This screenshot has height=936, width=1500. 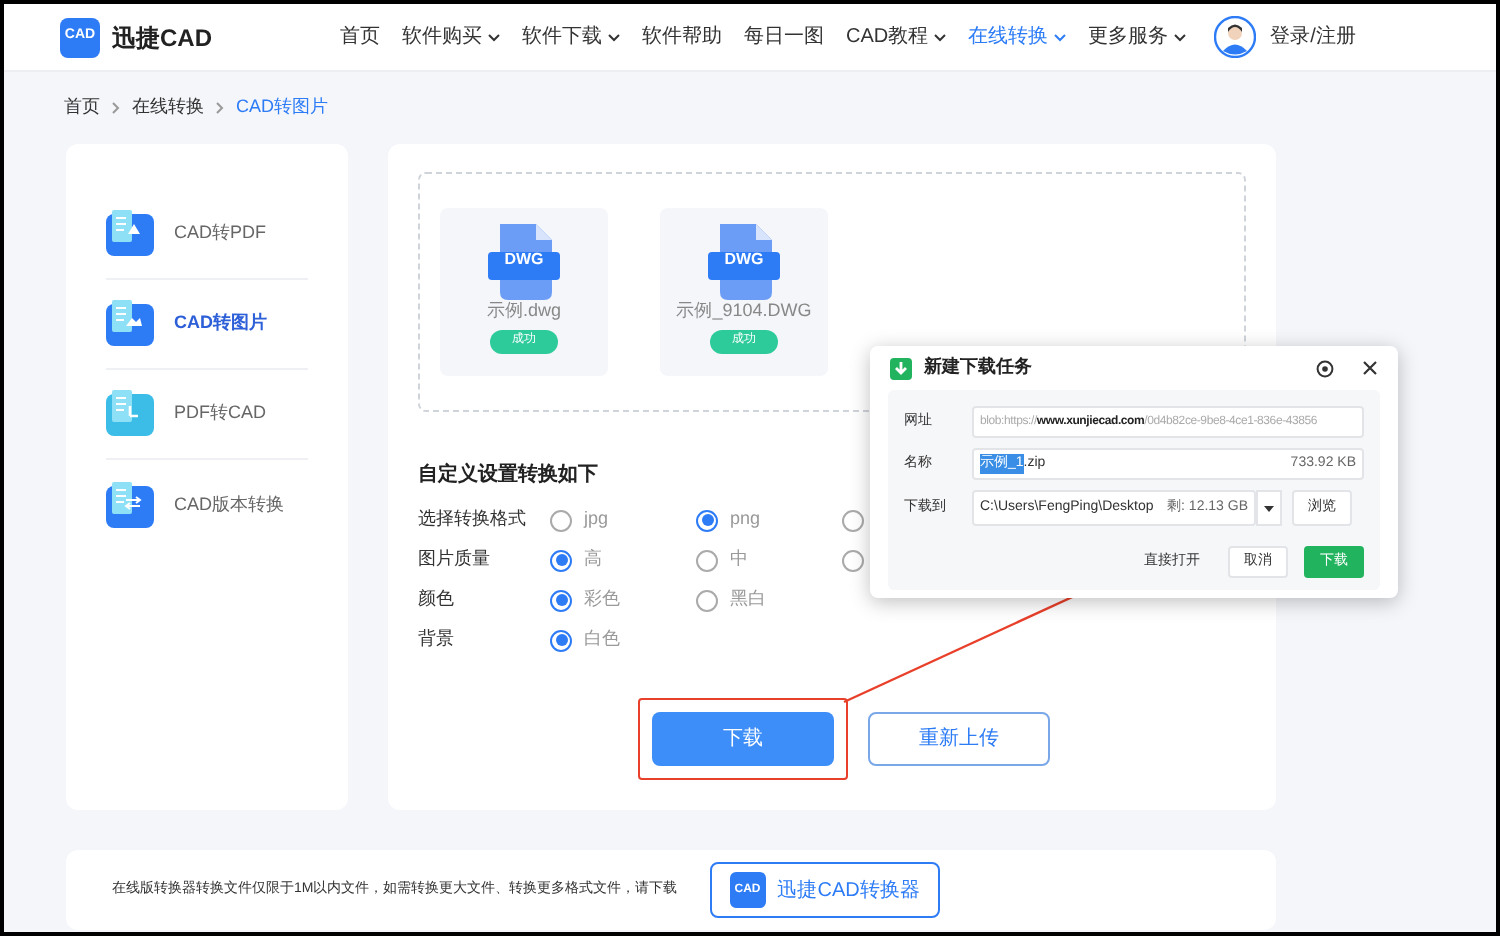 What do you see at coordinates (82, 108) in the screenshot?
I see `breadcrumb-link: 首页` at bounding box center [82, 108].